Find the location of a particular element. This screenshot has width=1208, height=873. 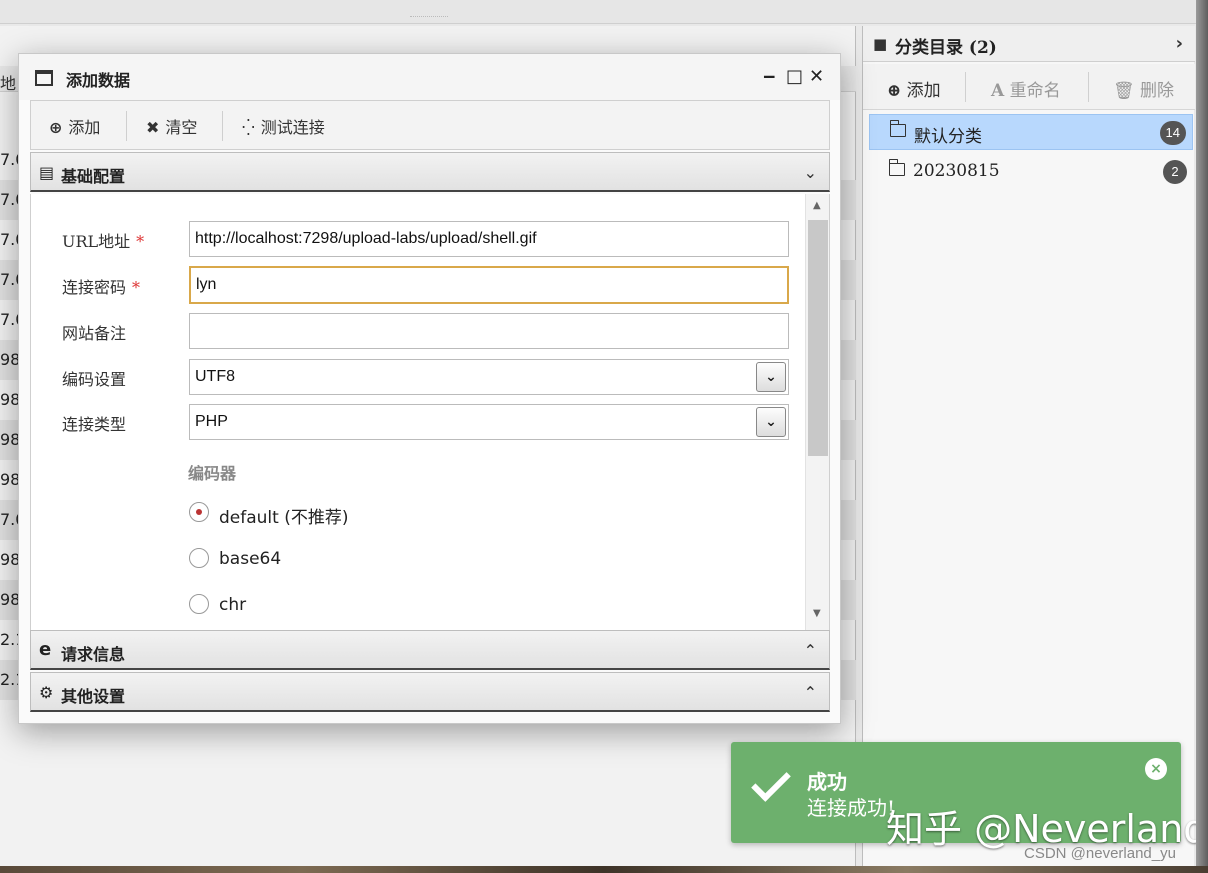

sidebar-title: 分类目录 (2) is located at coordinates (946, 48).